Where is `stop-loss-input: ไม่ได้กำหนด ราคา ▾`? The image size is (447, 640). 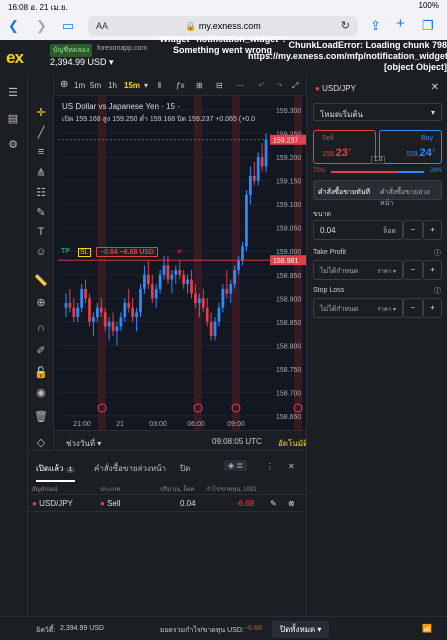 stop-loss-input: ไม่ได้กำหนด ราคา ▾ is located at coordinates (358, 308).